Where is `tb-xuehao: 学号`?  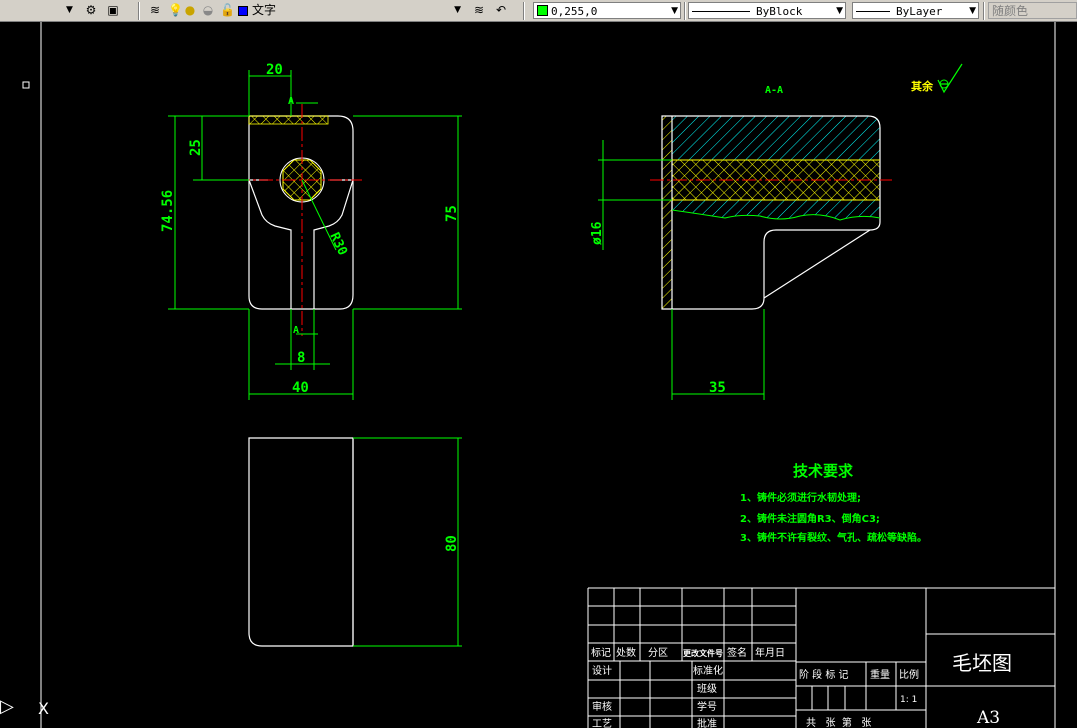
tb-xuehao: 学号 is located at coordinates (707, 706).